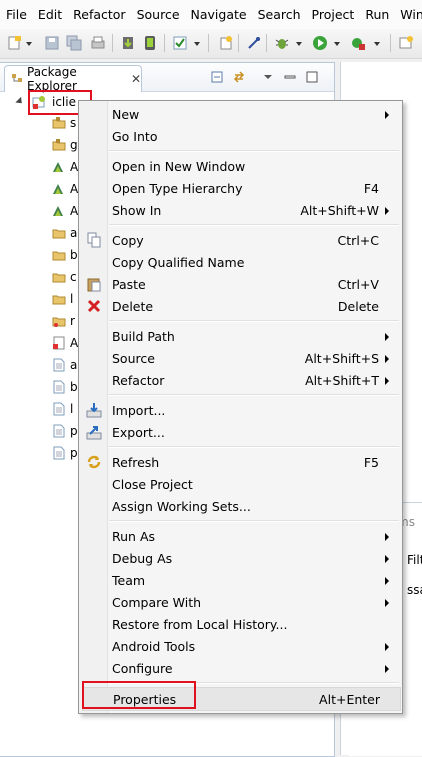  I want to click on menubar-project: Project, so click(333, 14).